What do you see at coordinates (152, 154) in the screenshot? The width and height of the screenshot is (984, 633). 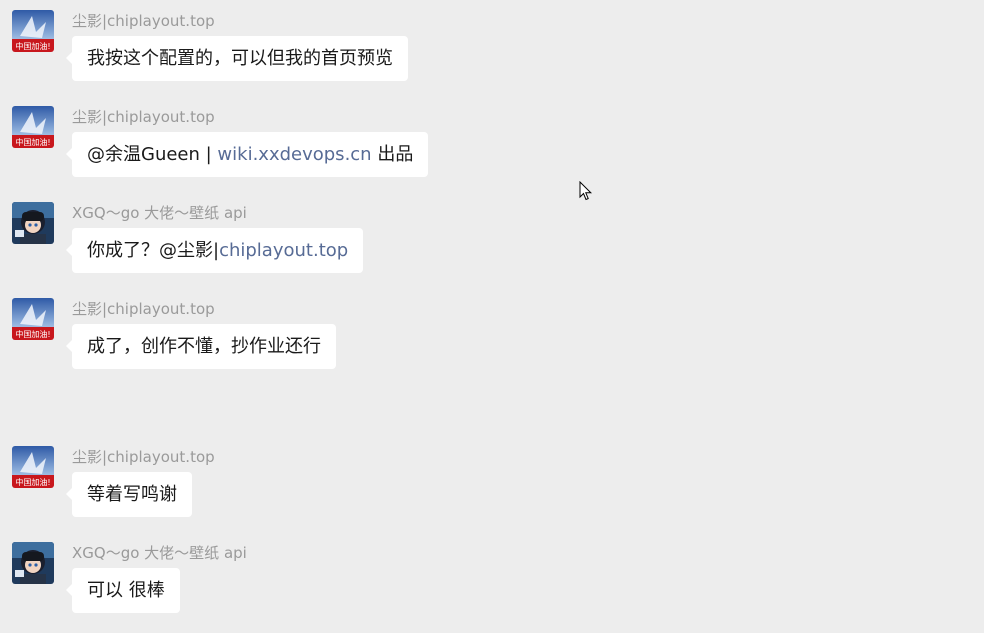 I see `message-text: @余温Gueen |` at bounding box center [152, 154].